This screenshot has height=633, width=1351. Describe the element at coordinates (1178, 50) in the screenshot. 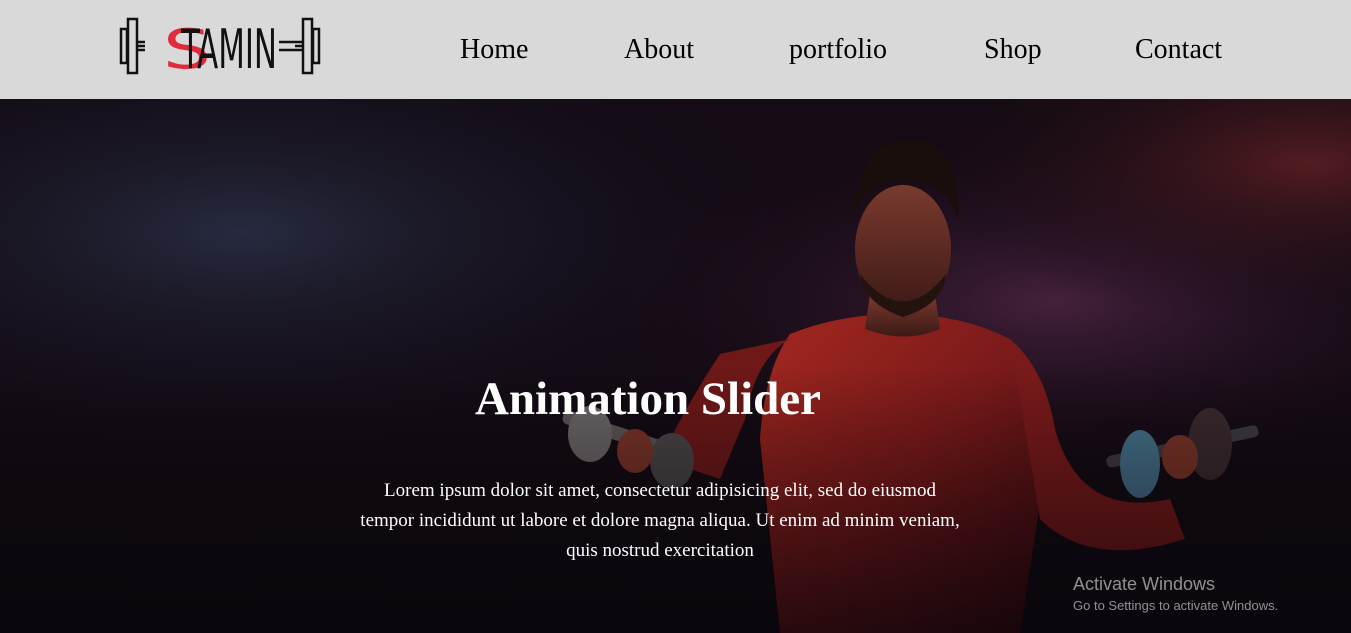

I see `nav-contact-link: Contact` at that location.